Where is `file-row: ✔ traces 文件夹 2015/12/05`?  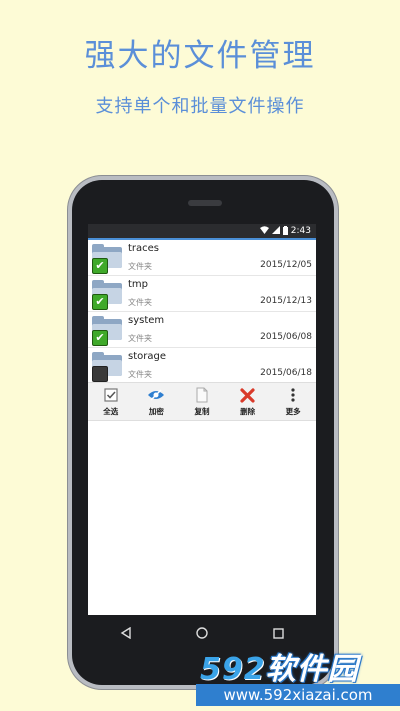 file-row: ✔ traces 文件夹 2015/12/05 is located at coordinates (202, 258).